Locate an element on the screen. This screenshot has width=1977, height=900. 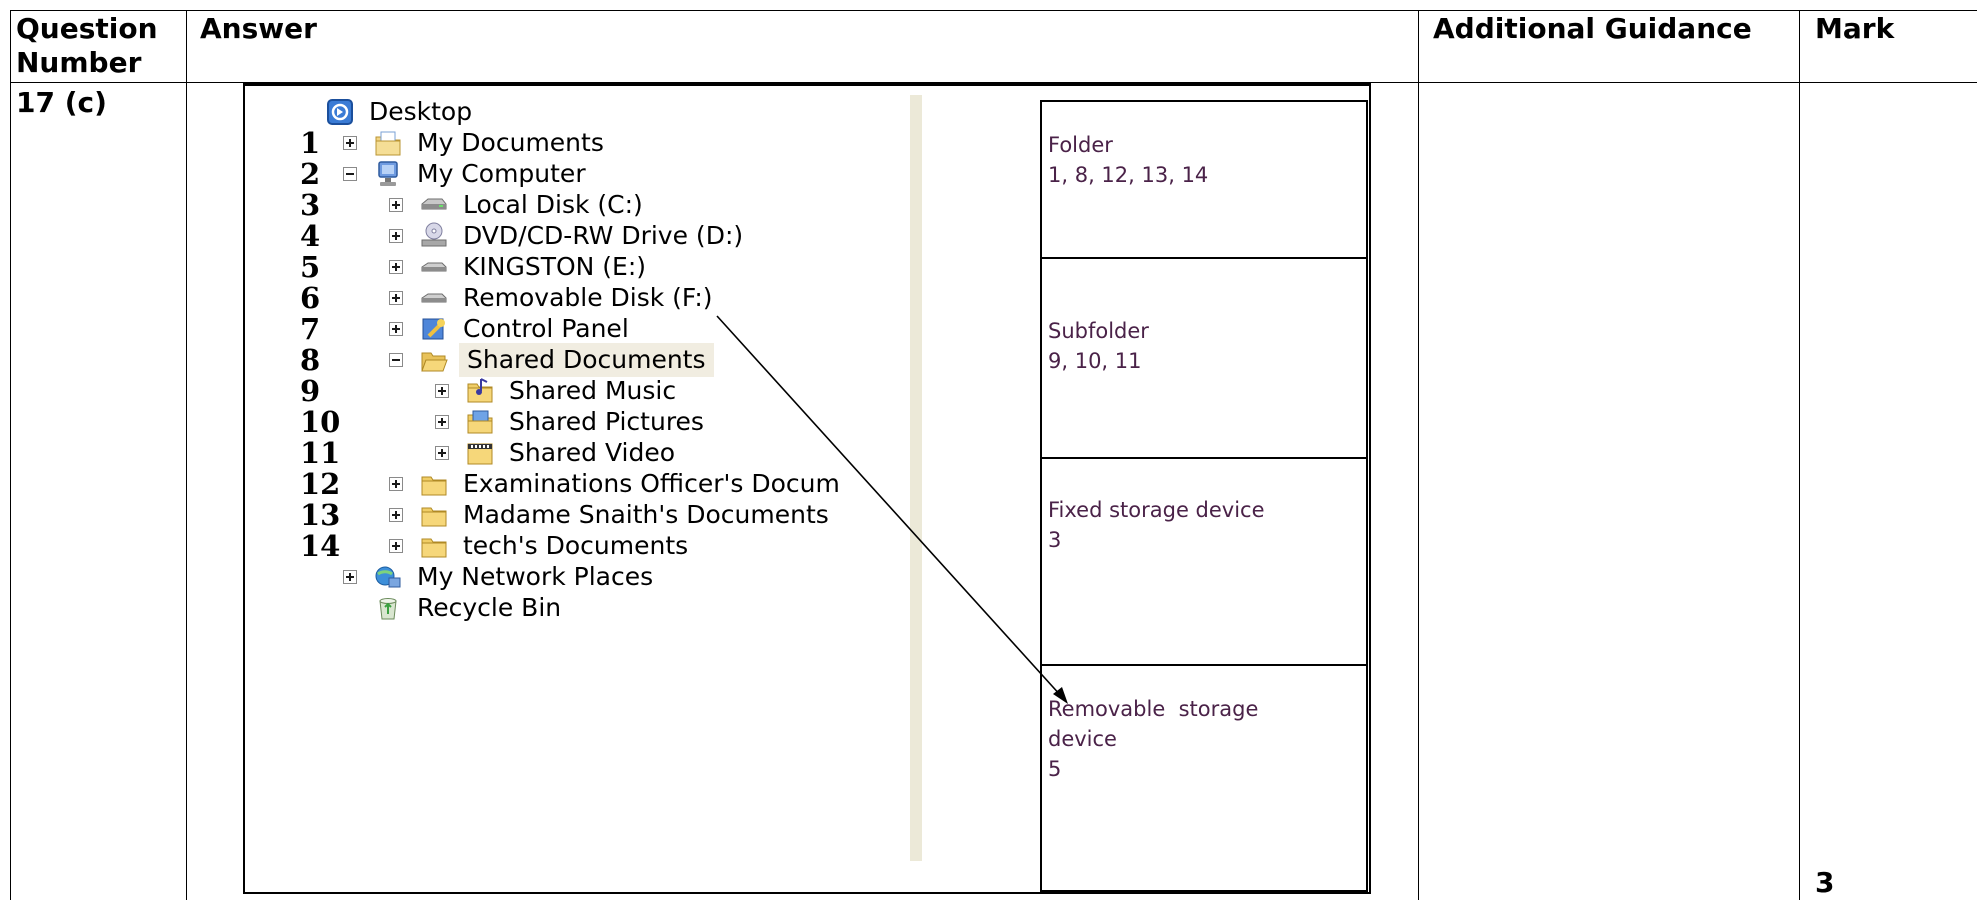
tree-item: 7 Control Panel is located at coordinates (607, 329).